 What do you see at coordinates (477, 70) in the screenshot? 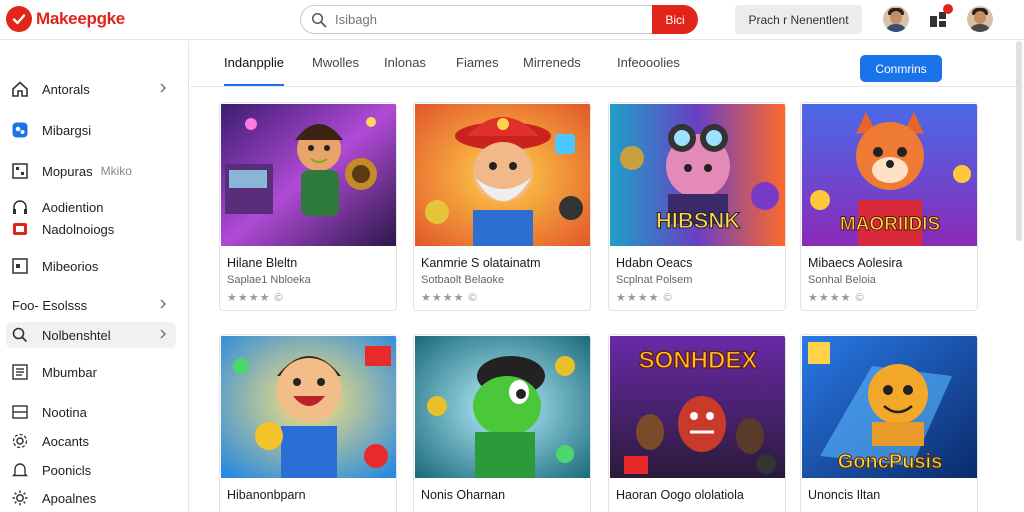
I see `tab-frames: Fiames` at bounding box center [477, 70].